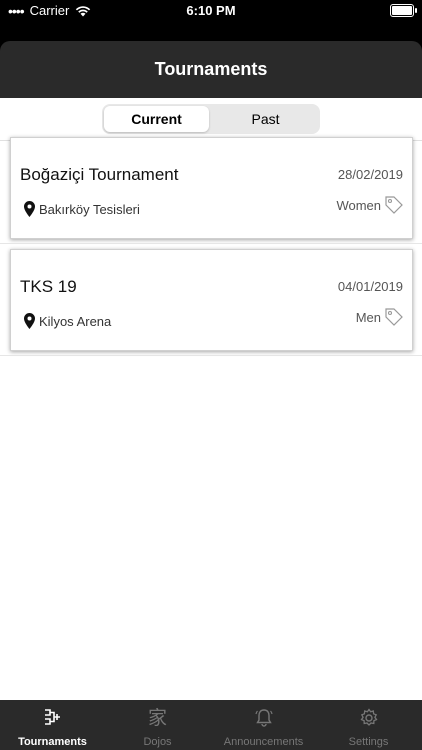 This screenshot has height=750, width=422. What do you see at coordinates (157, 742) in the screenshot?
I see `tab-label: Dojos` at bounding box center [157, 742].